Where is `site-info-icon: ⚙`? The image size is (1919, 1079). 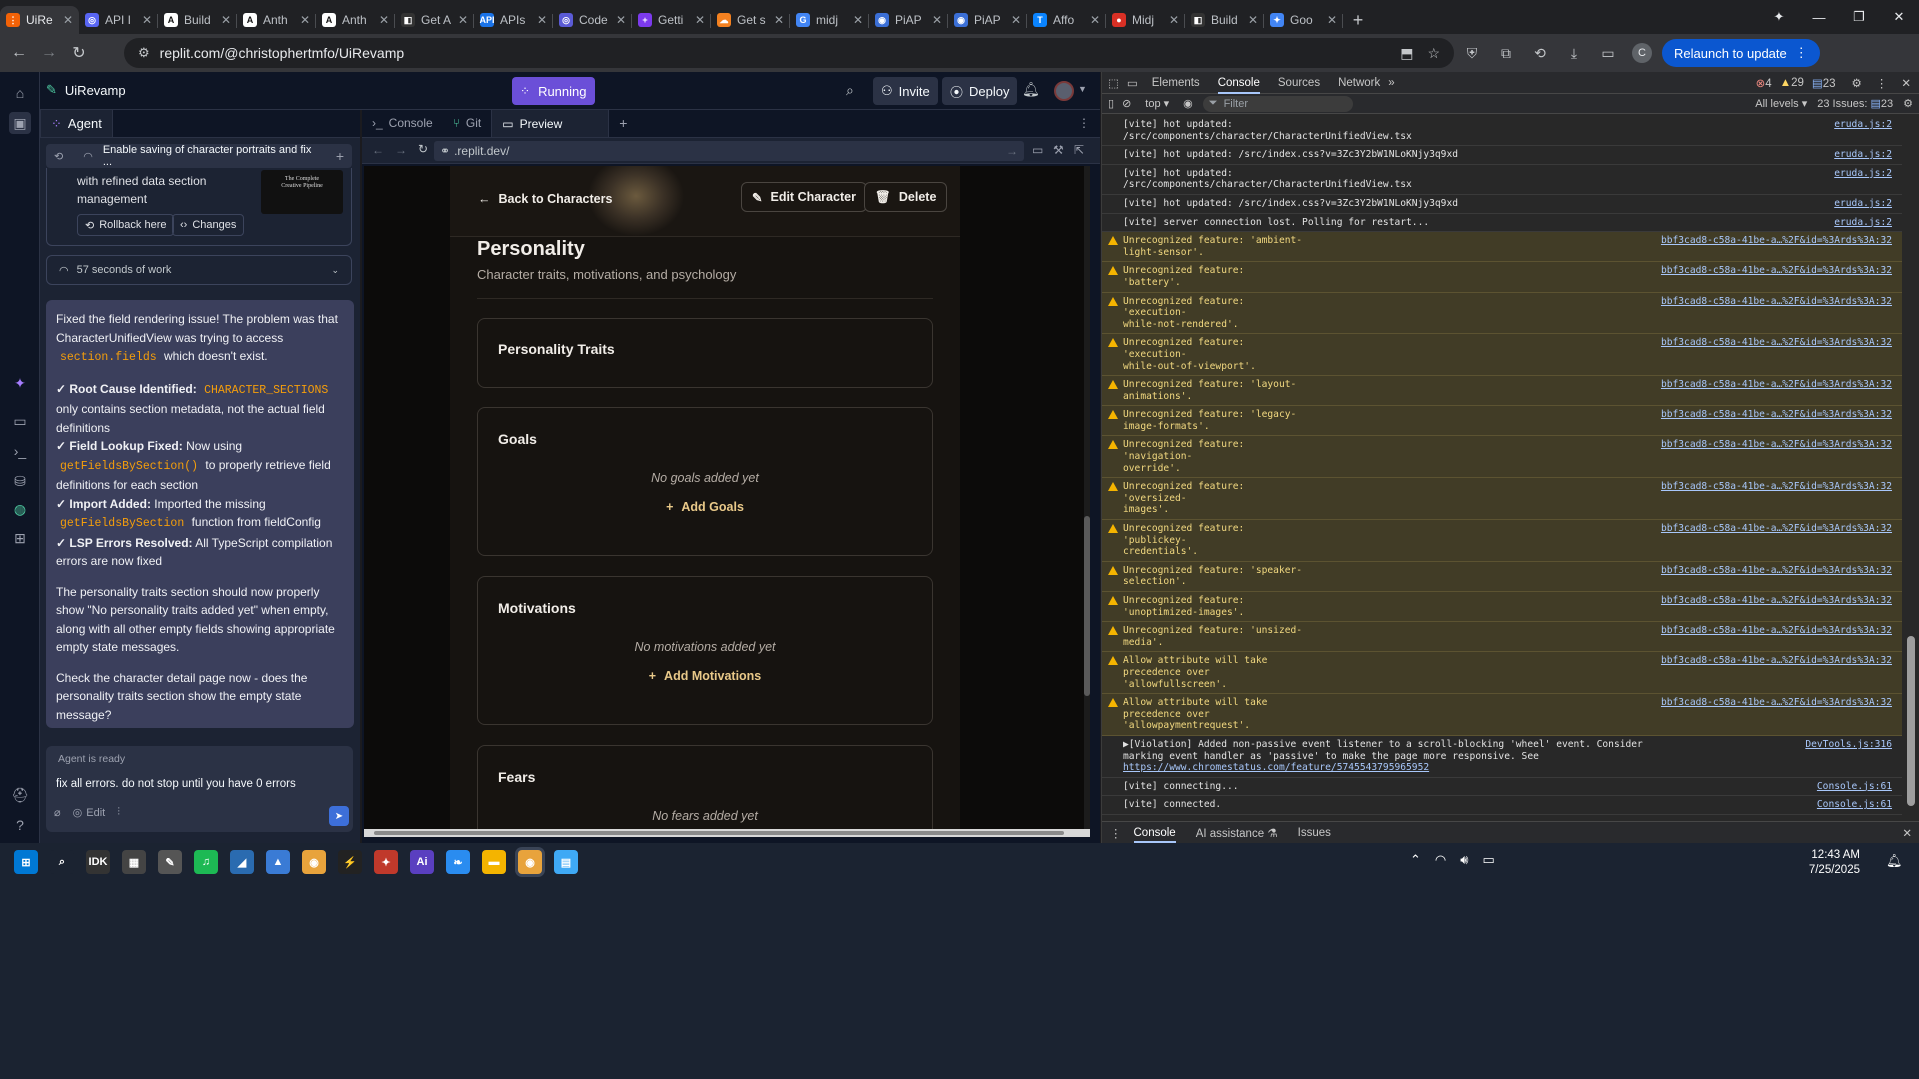
site-info-icon: ⚙ is located at coordinates (144, 53).